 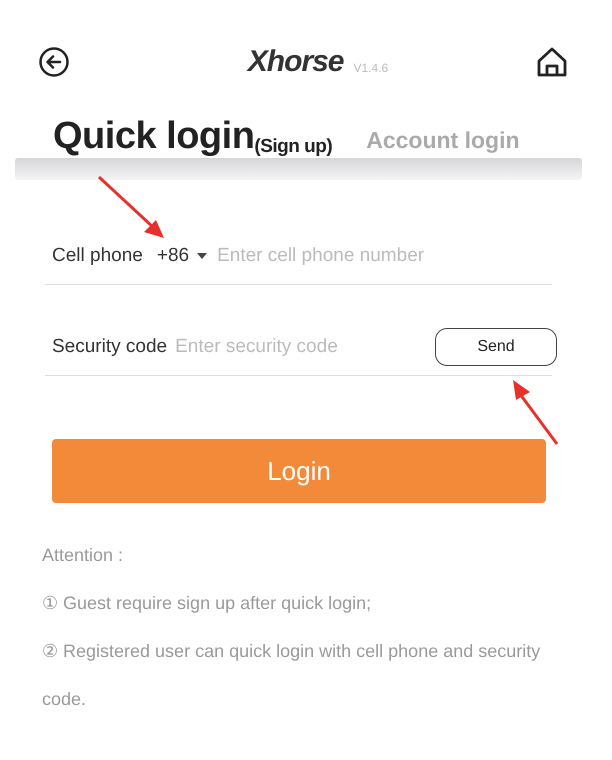 I want to click on field-label: Security code, so click(x=110, y=347).